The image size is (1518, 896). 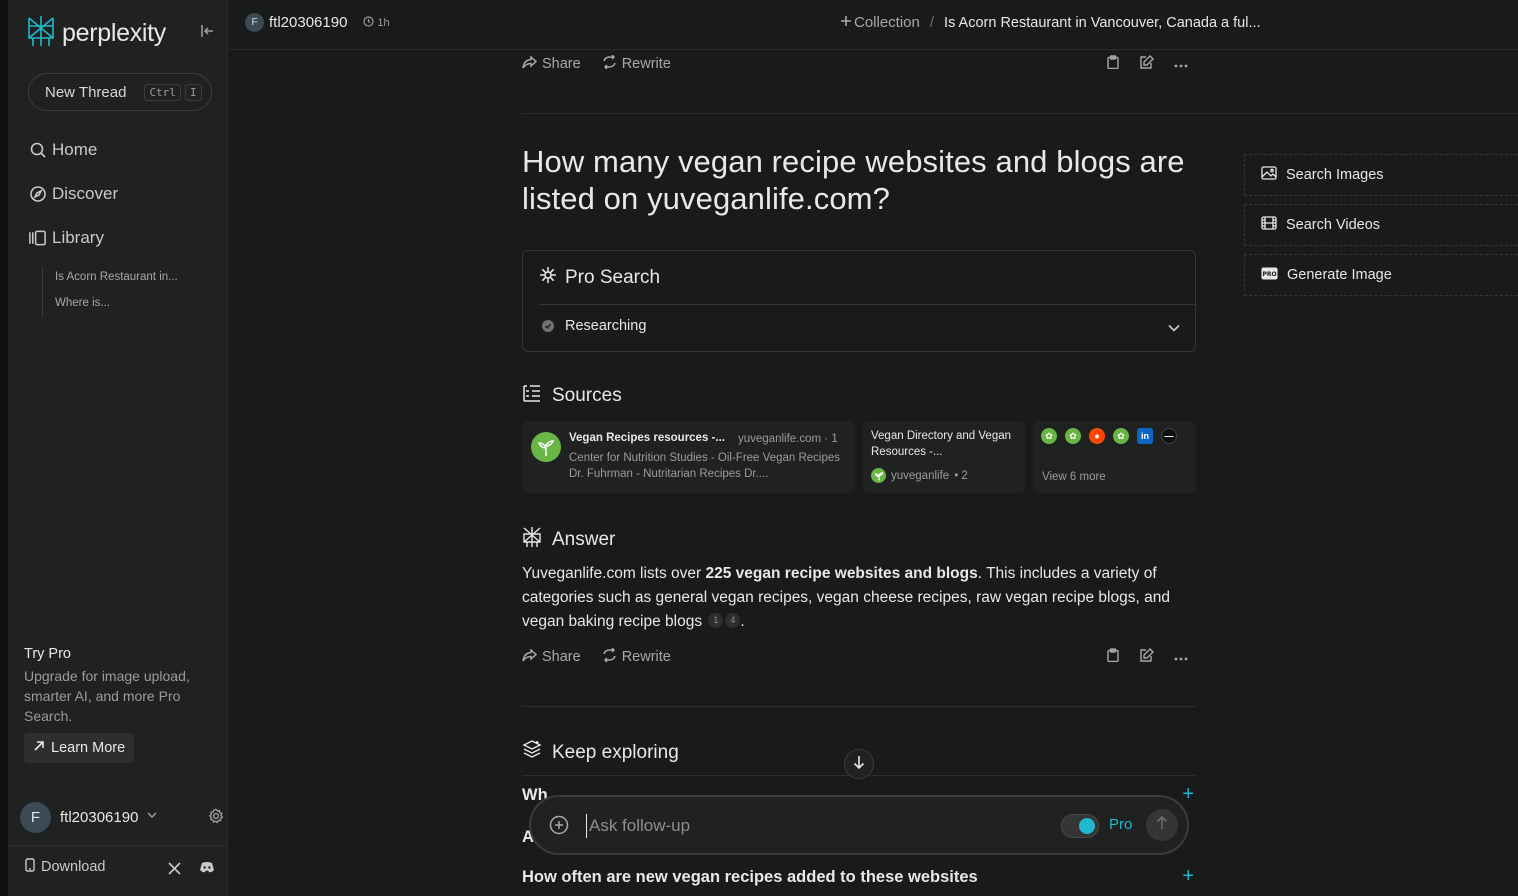 What do you see at coordinates (636, 63) in the screenshot?
I see `rewrite-button: Share Rewrite` at bounding box center [636, 63].